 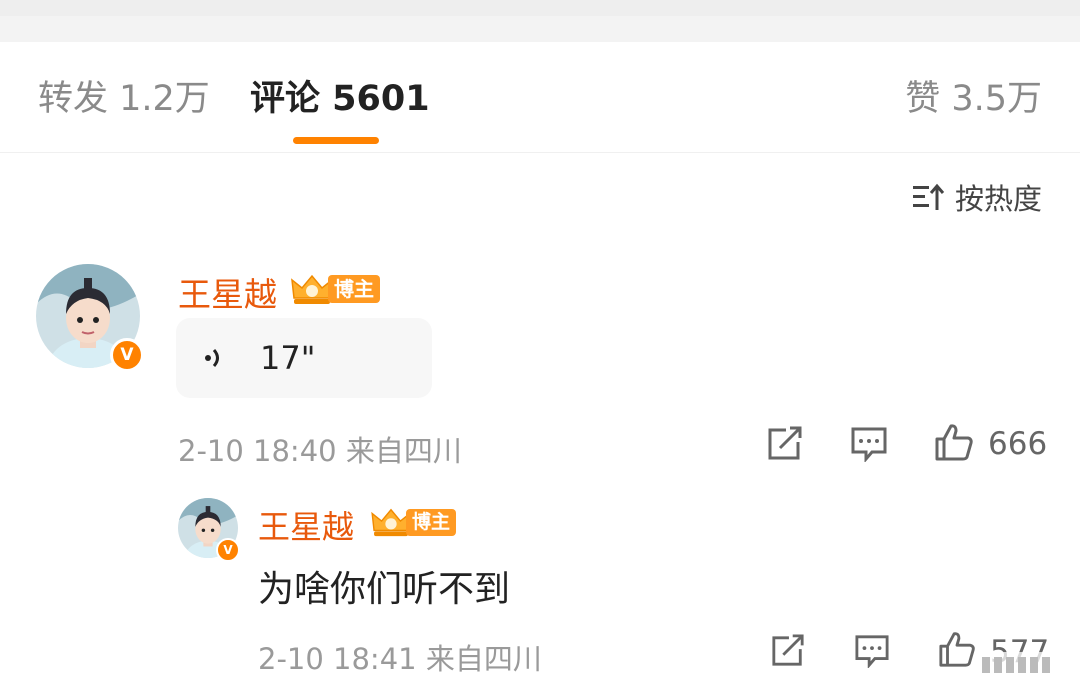 I want to click on sort-by-popularity-button: 按热度, so click(x=977, y=197).